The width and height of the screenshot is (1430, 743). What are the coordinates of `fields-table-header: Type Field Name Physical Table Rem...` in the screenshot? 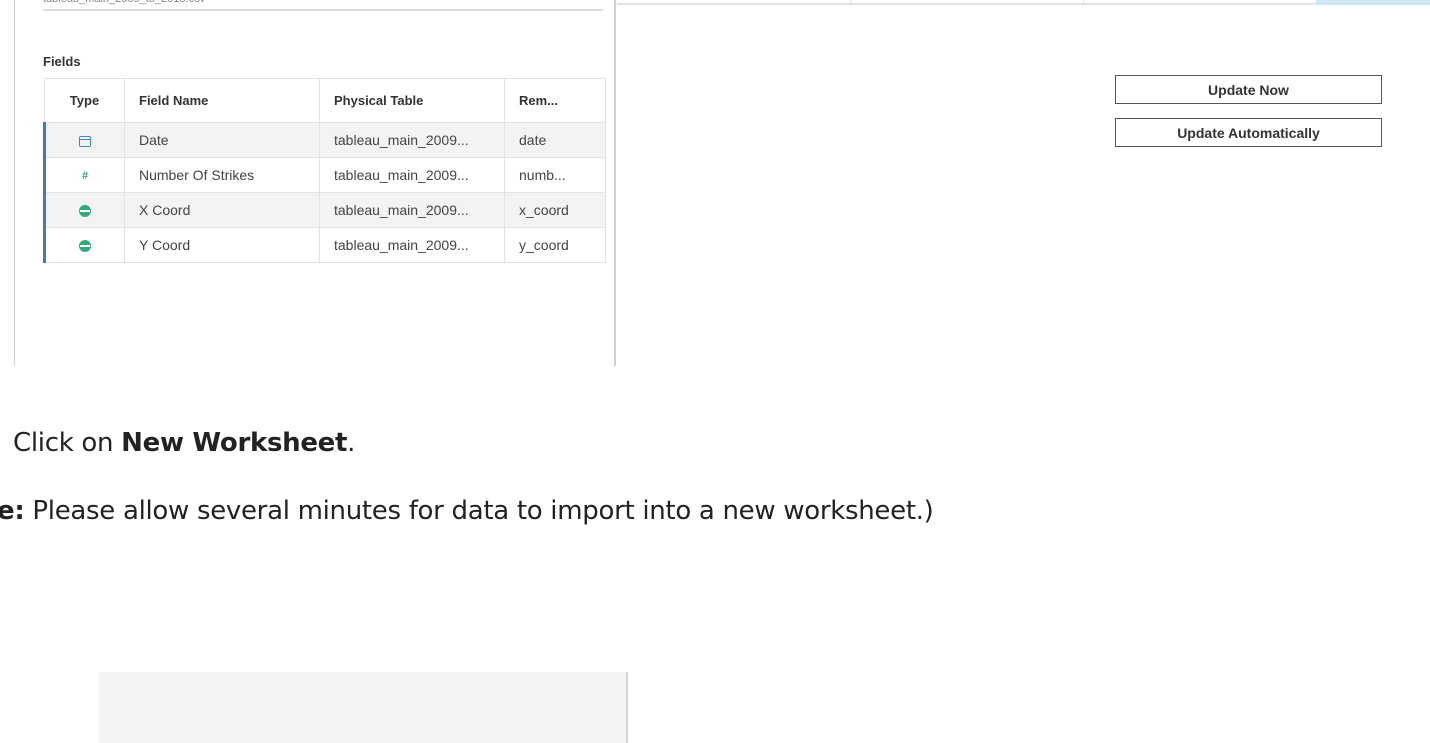 It's located at (325, 100).